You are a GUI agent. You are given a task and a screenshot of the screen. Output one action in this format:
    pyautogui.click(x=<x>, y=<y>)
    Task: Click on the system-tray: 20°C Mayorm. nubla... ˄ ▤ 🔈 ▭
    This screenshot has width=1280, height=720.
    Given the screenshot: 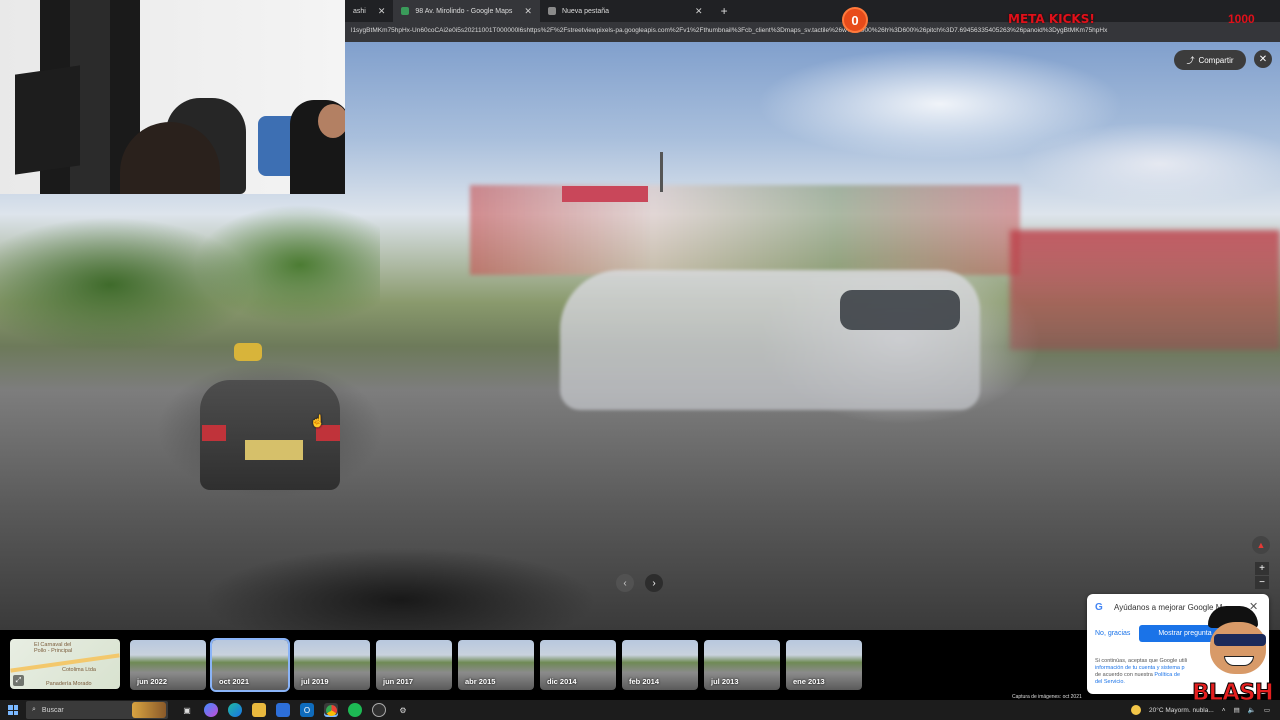 What is the action you would take?
    pyautogui.click(x=1200, y=710)
    